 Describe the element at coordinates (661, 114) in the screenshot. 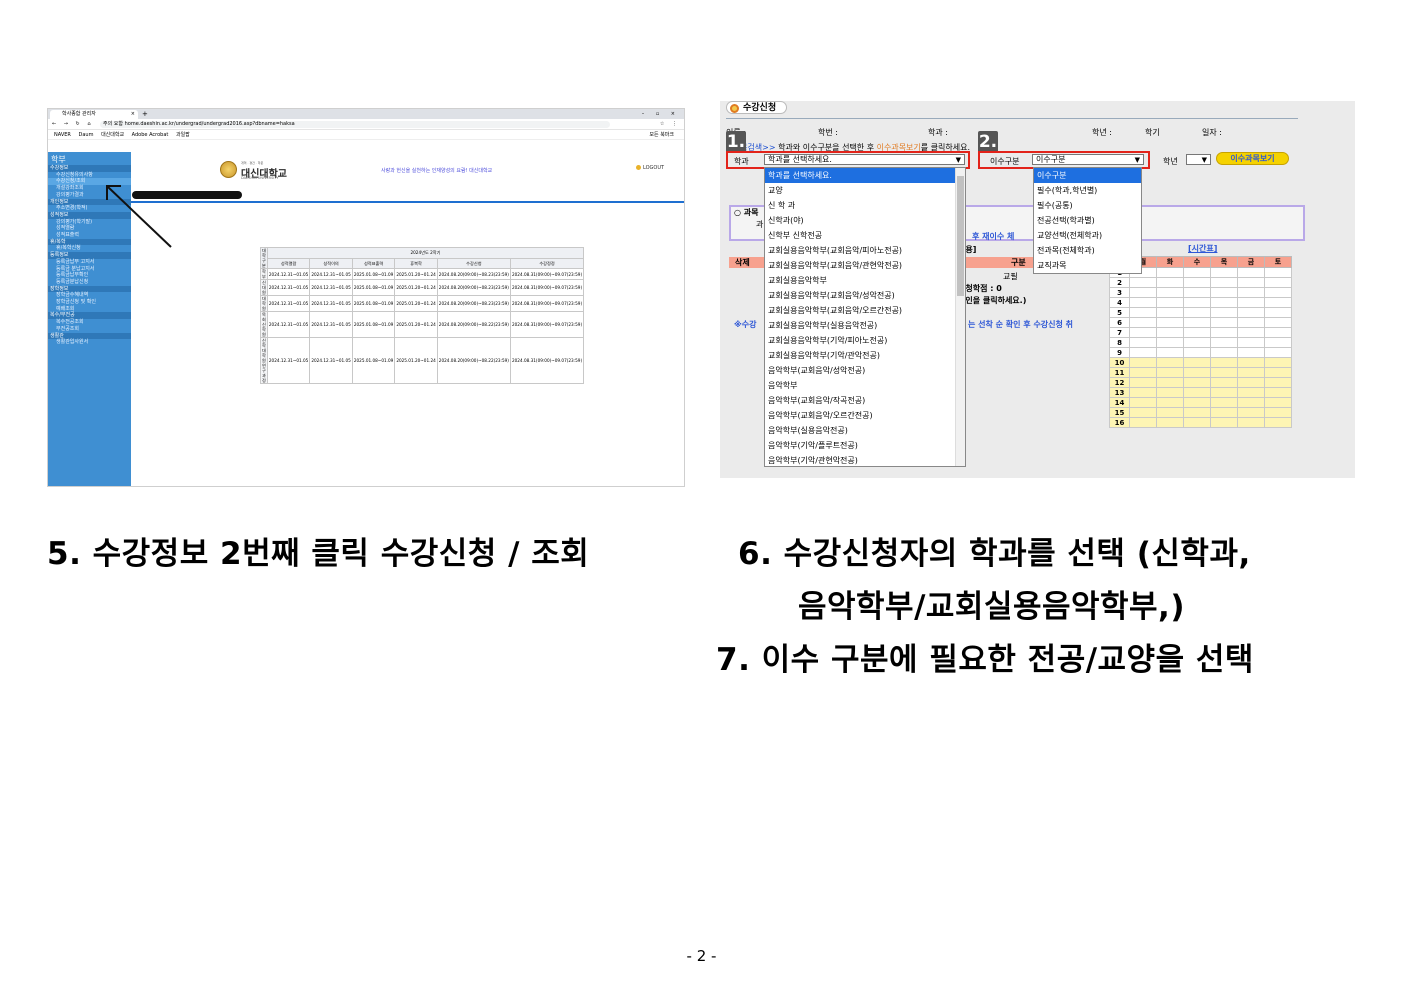

I see `window-controls-icon: – ▫ ×` at that location.